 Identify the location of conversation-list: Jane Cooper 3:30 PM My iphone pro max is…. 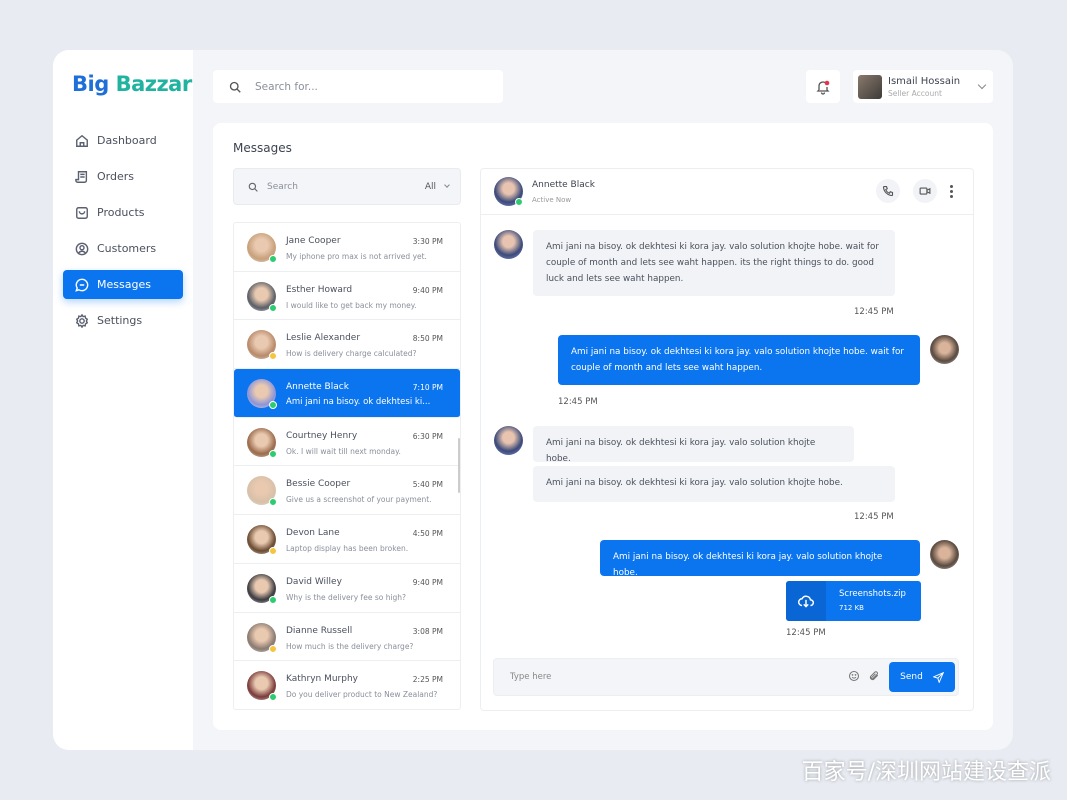
(347, 466).